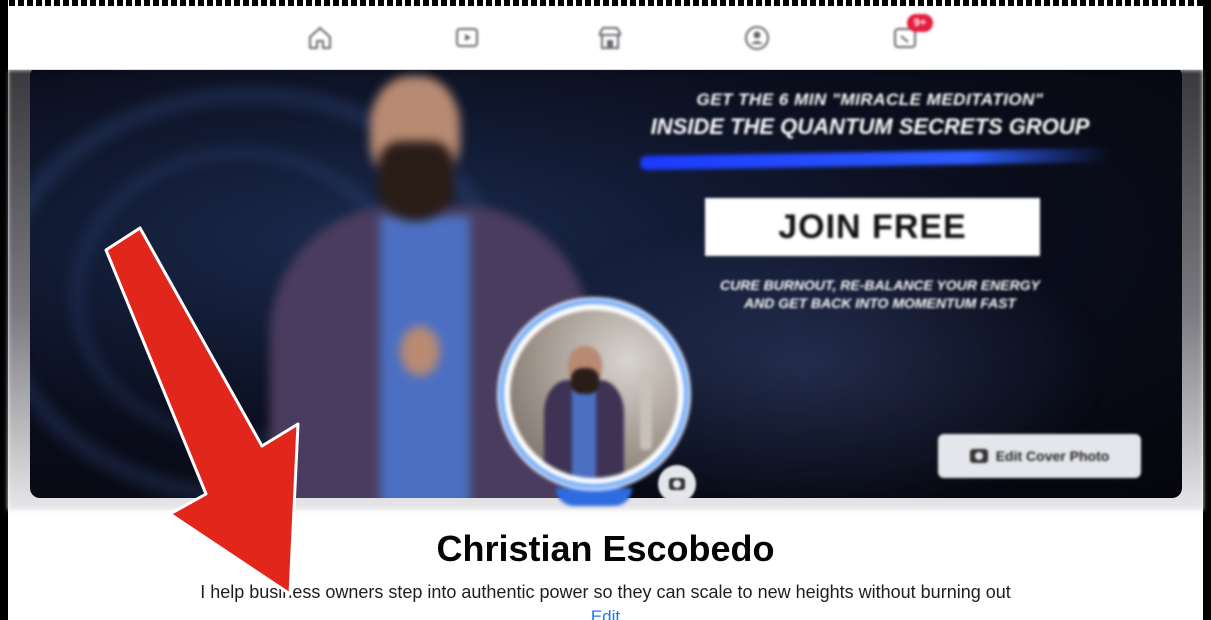 This screenshot has height=620, width=1211. I want to click on update-avatar-button, so click(677, 484).